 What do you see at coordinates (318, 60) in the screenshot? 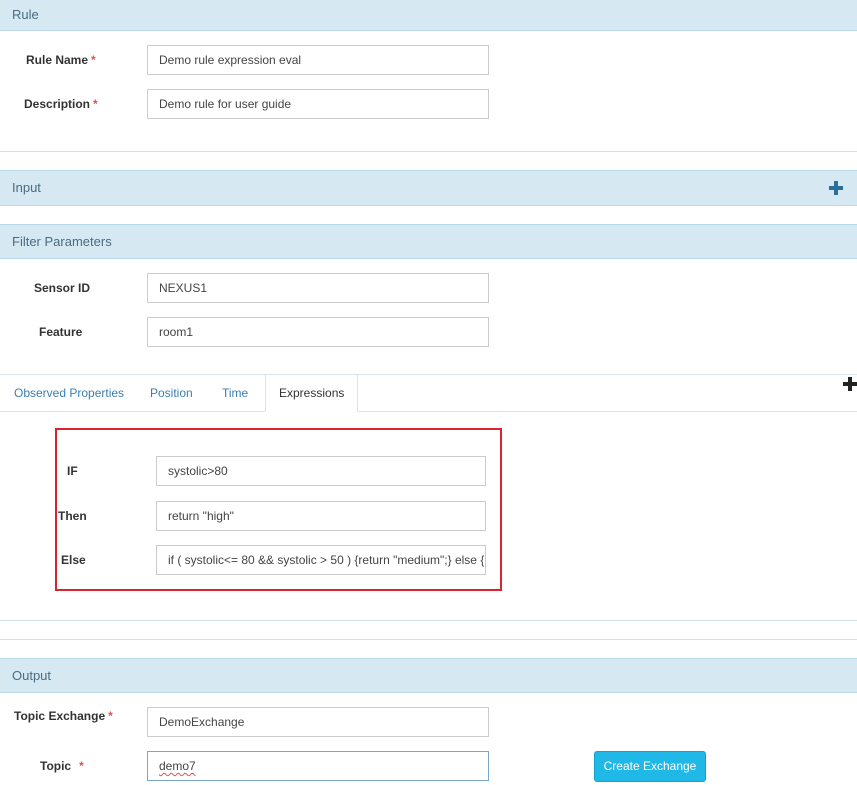
I see `rule-name-input: Demo rule expression eval` at bounding box center [318, 60].